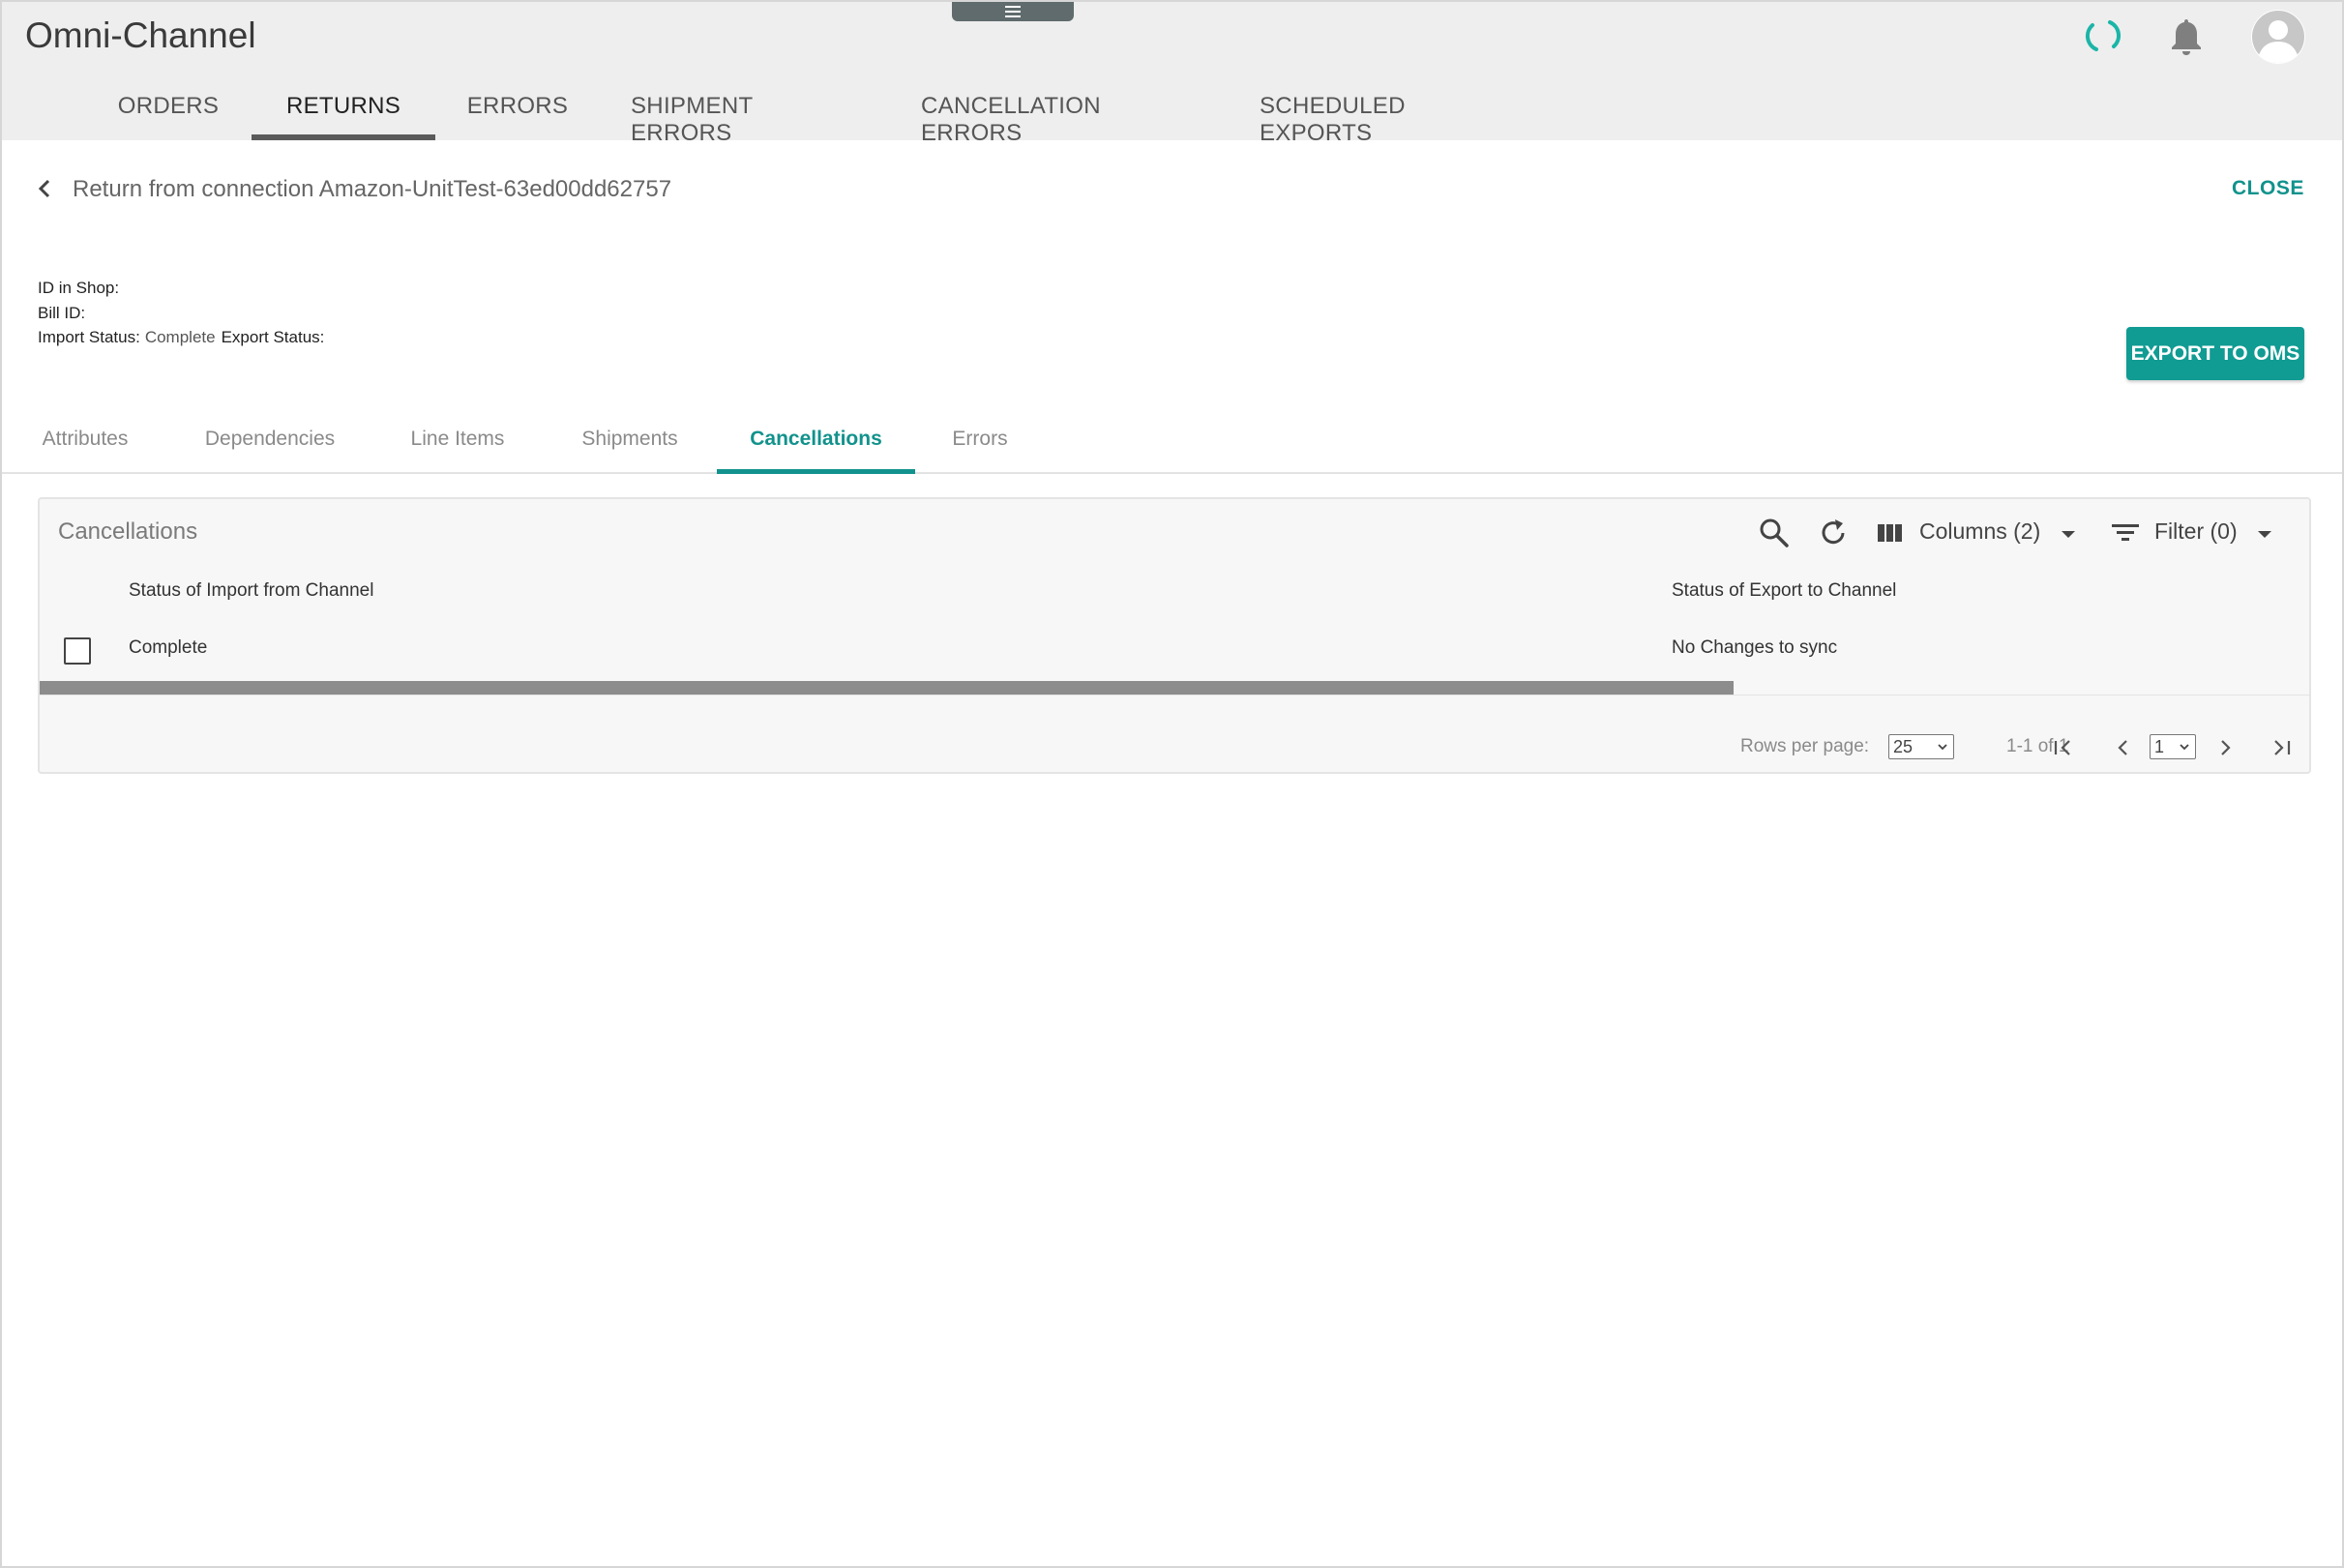 This screenshot has height=1568, width=2344. I want to click on menu-toggle-button, so click(1013, 11).